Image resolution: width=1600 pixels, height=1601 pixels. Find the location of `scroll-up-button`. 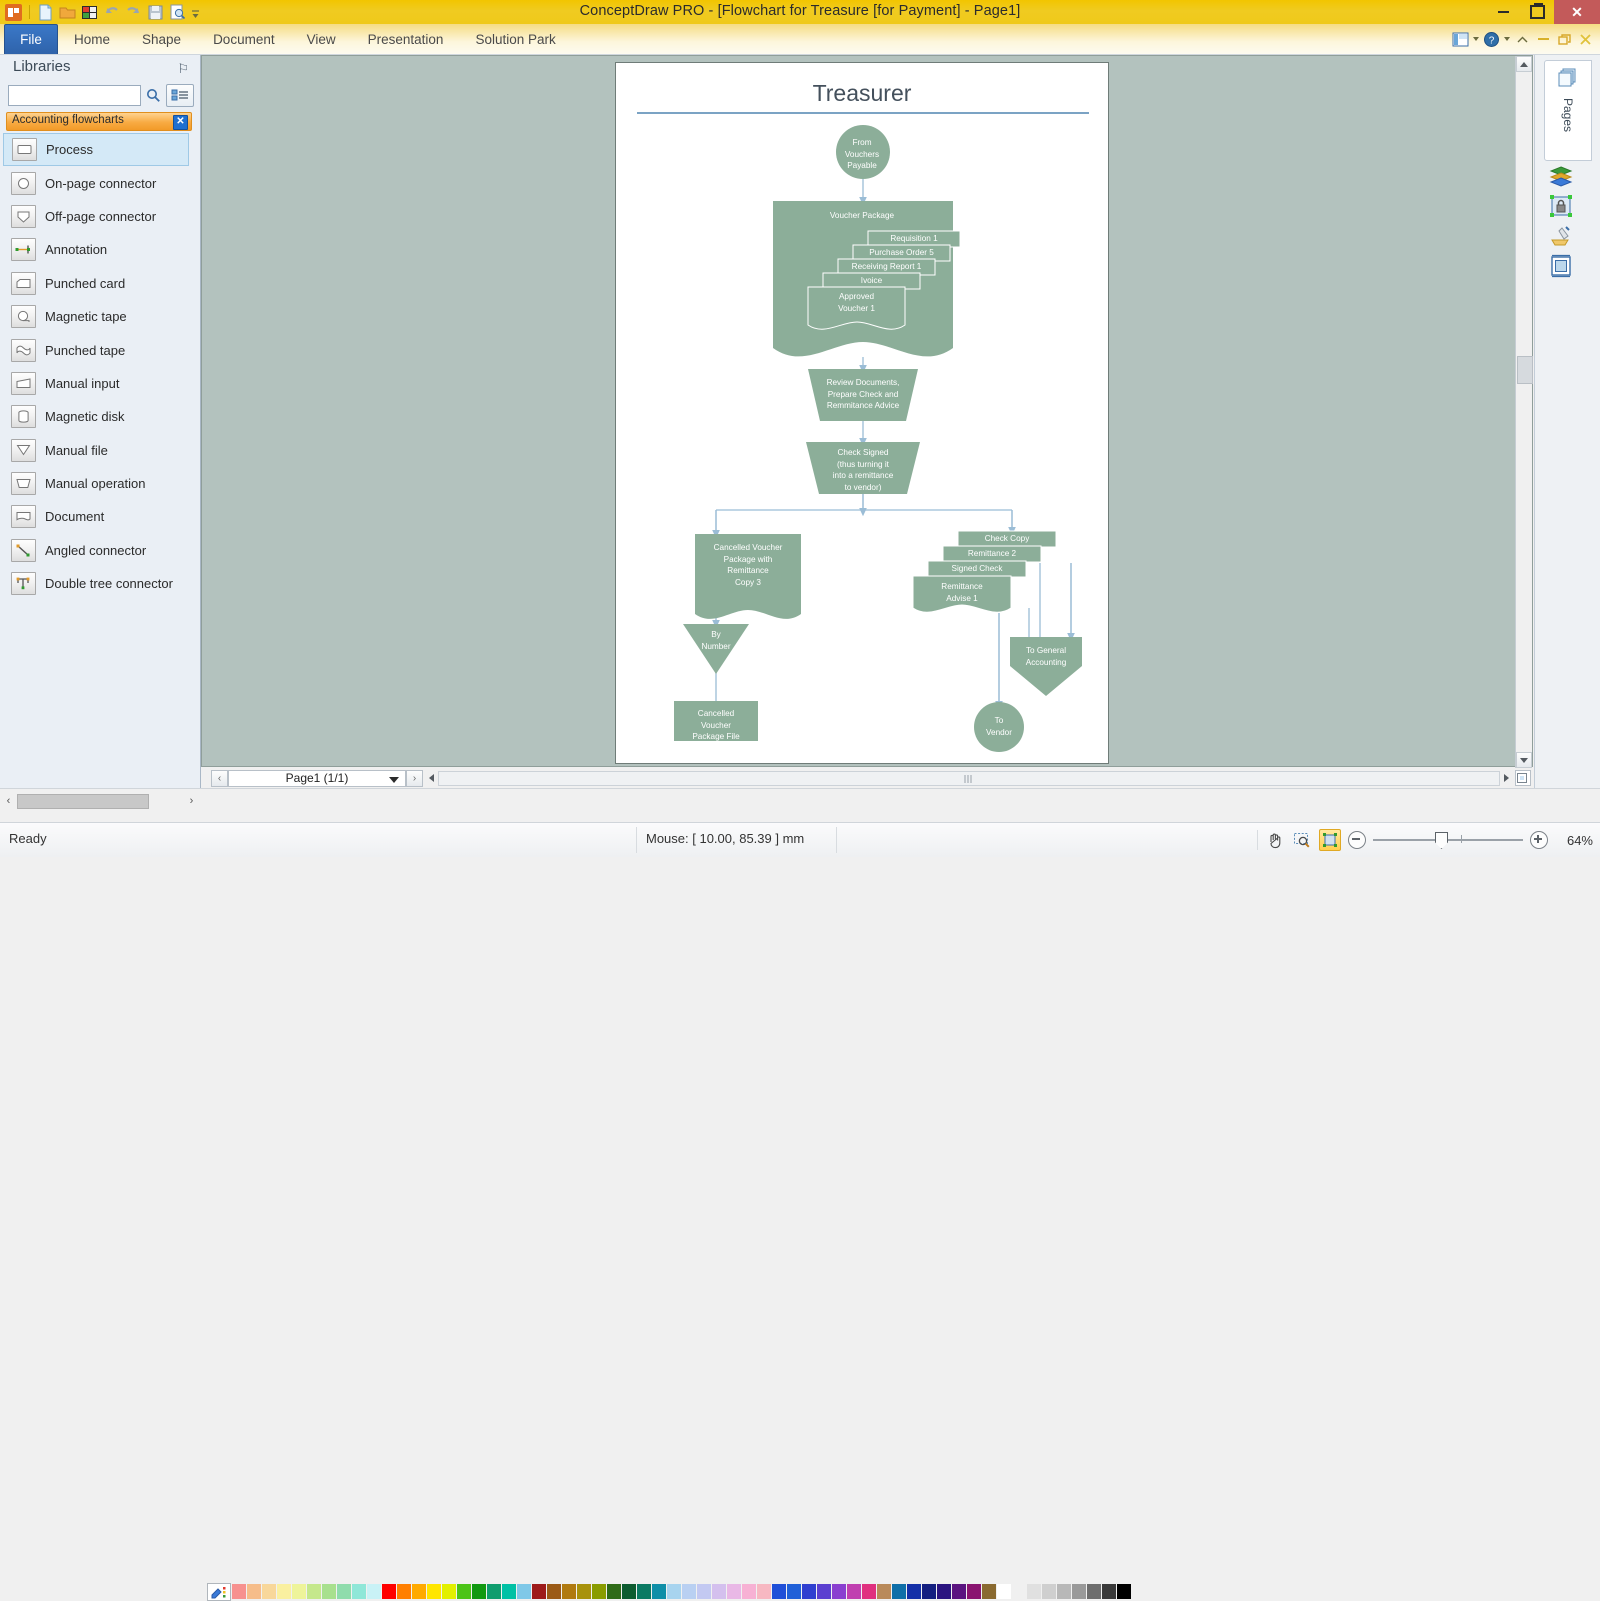

scroll-up-button is located at coordinates (1524, 64).